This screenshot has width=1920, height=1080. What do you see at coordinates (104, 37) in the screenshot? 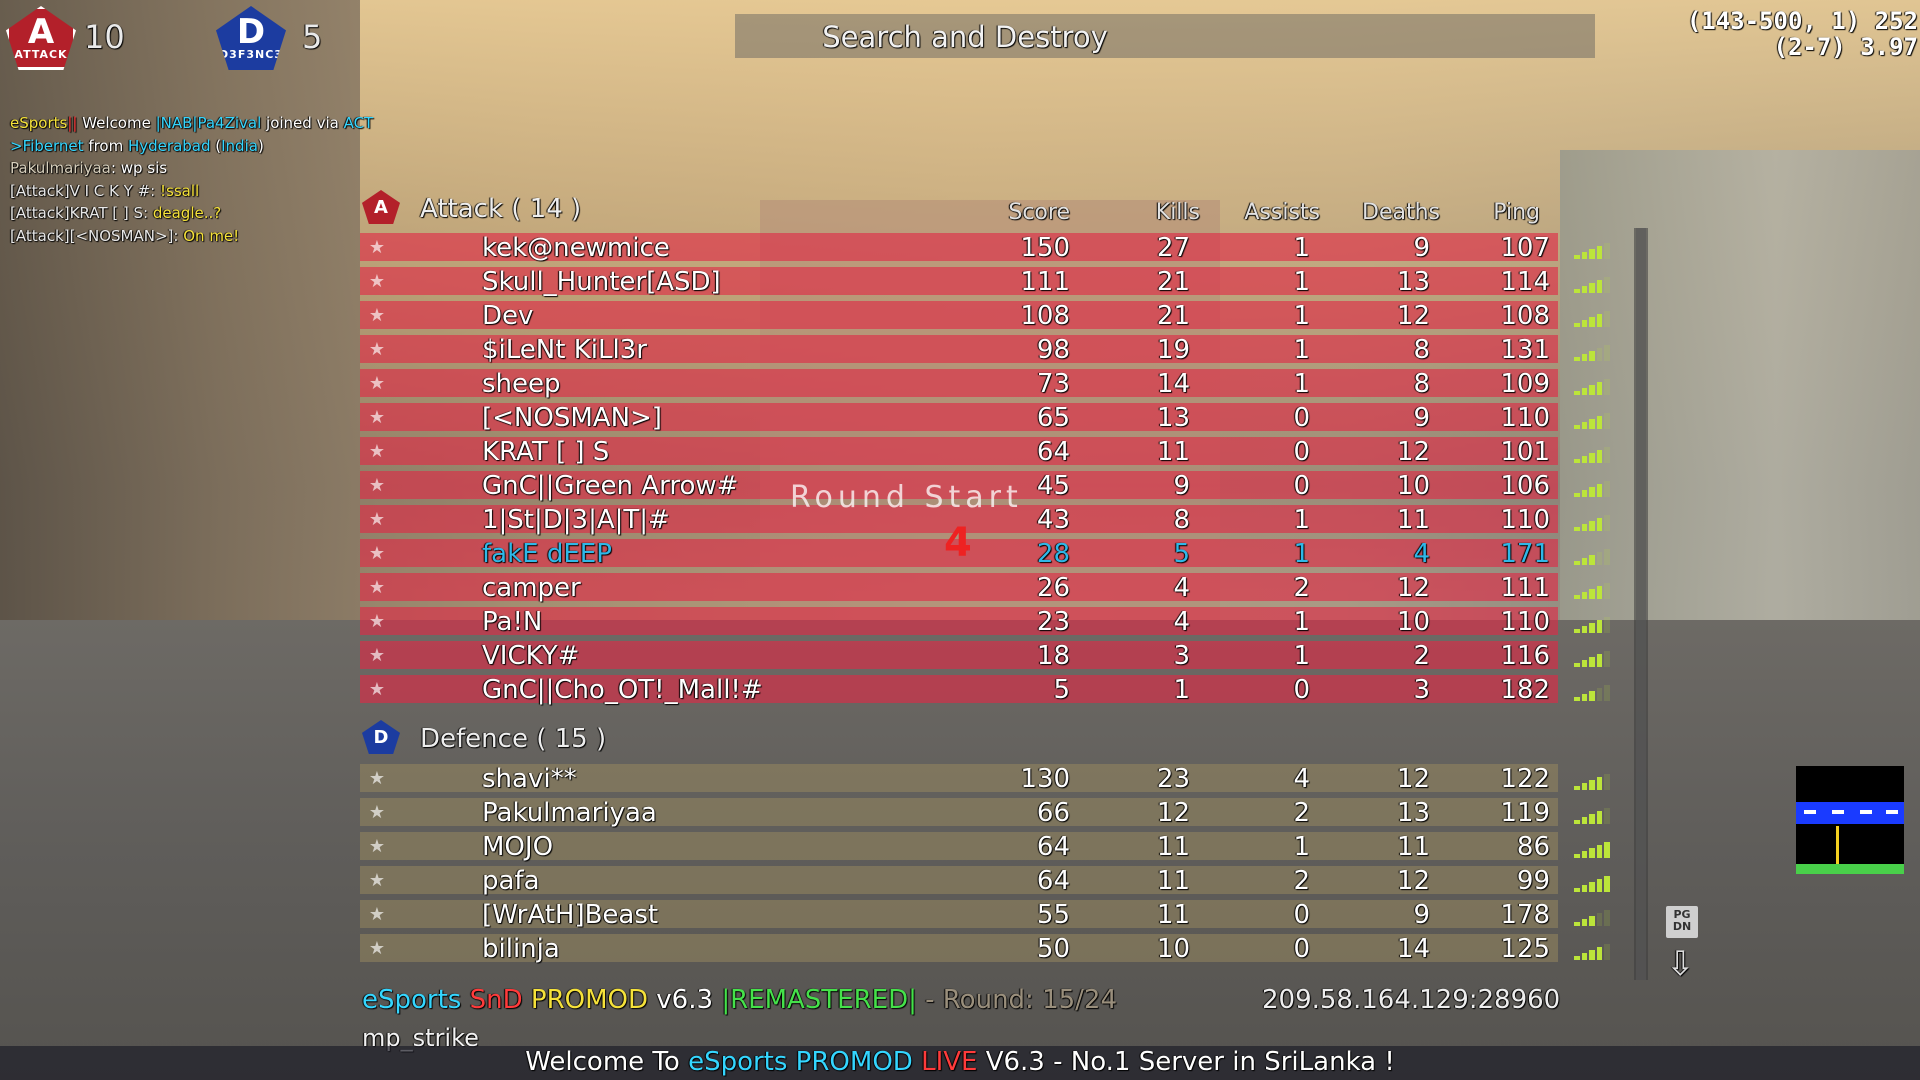
I see `attack-alive-count: 10` at bounding box center [104, 37].